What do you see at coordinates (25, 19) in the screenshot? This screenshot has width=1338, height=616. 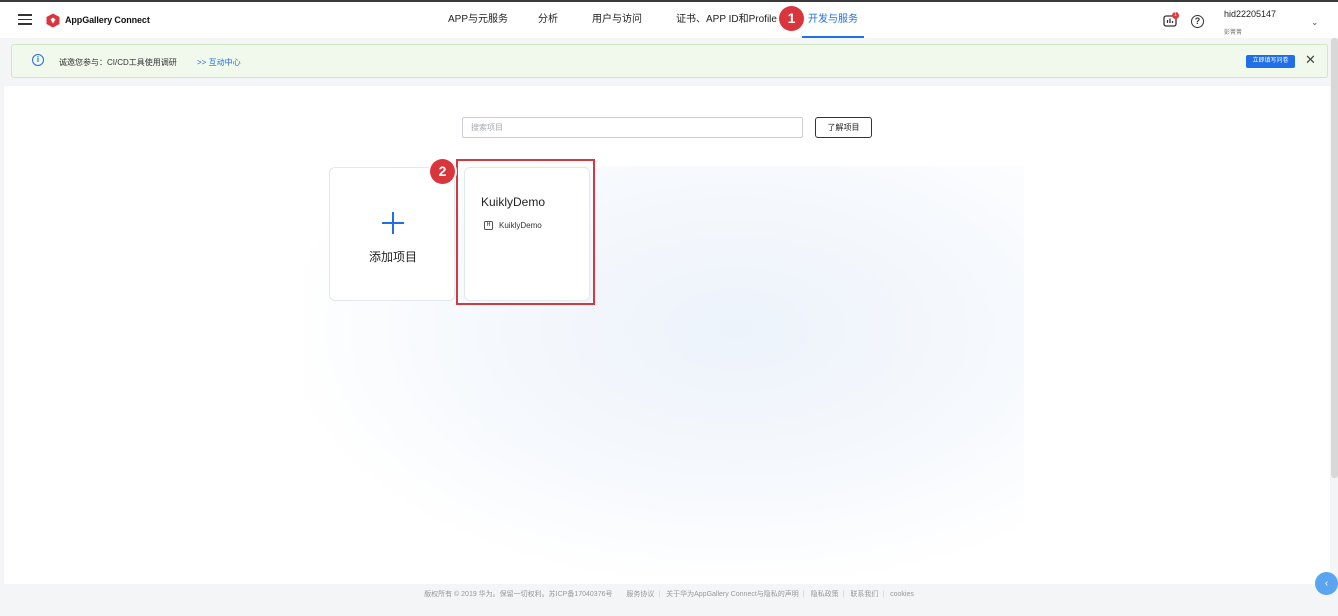 I see `menu-icon` at bounding box center [25, 19].